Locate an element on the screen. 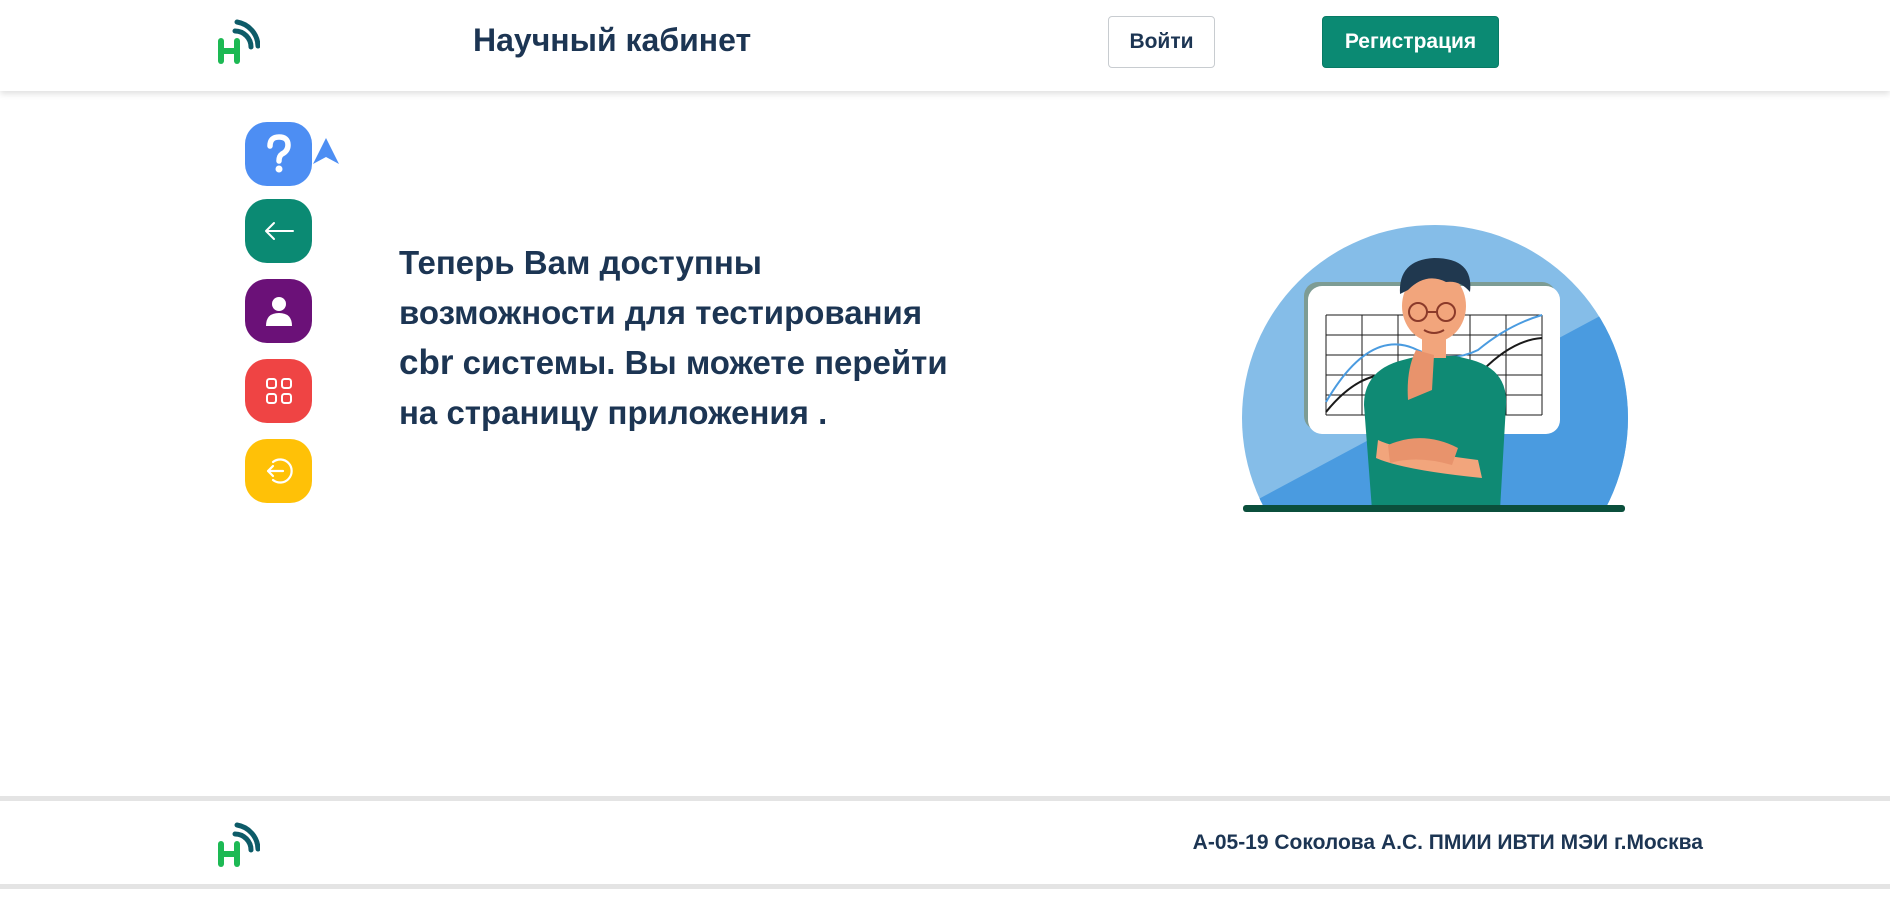  back-button is located at coordinates (278, 231).